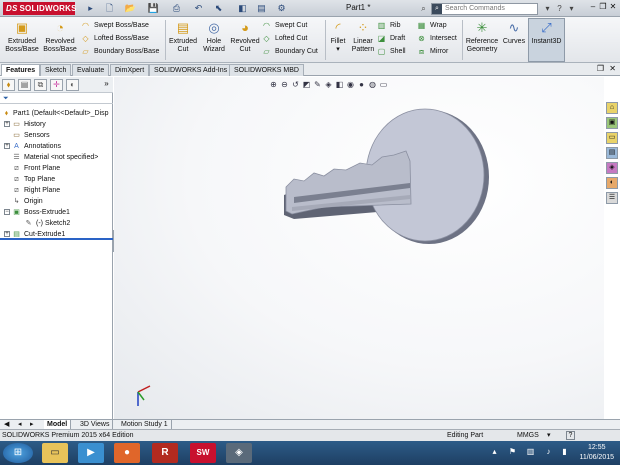  Describe the element at coordinates (55, 453) in the screenshot. I see `file-explorer-taskbar-icon: ▭` at that location.